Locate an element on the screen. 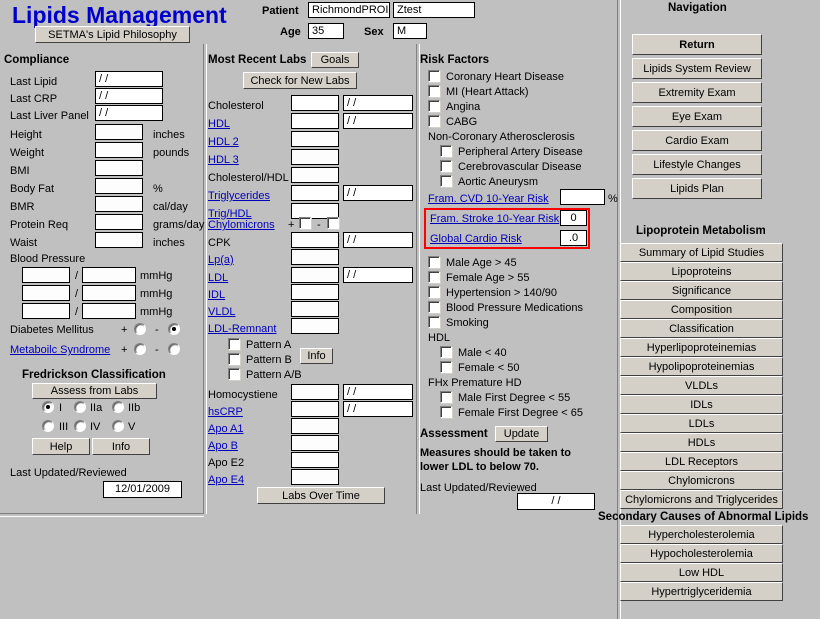 This screenshot has width=820, height=619. fram-cvd-risk-input is located at coordinates (582, 197).